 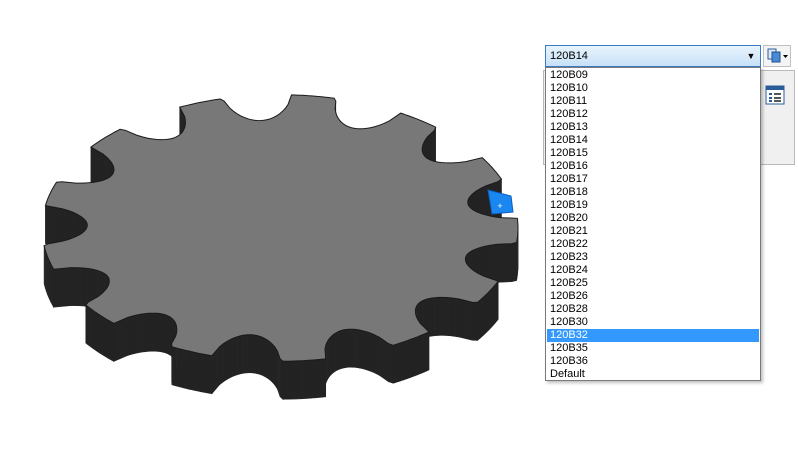 I want to click on dropdown-option: 120B25, so click(x=653, y=283).